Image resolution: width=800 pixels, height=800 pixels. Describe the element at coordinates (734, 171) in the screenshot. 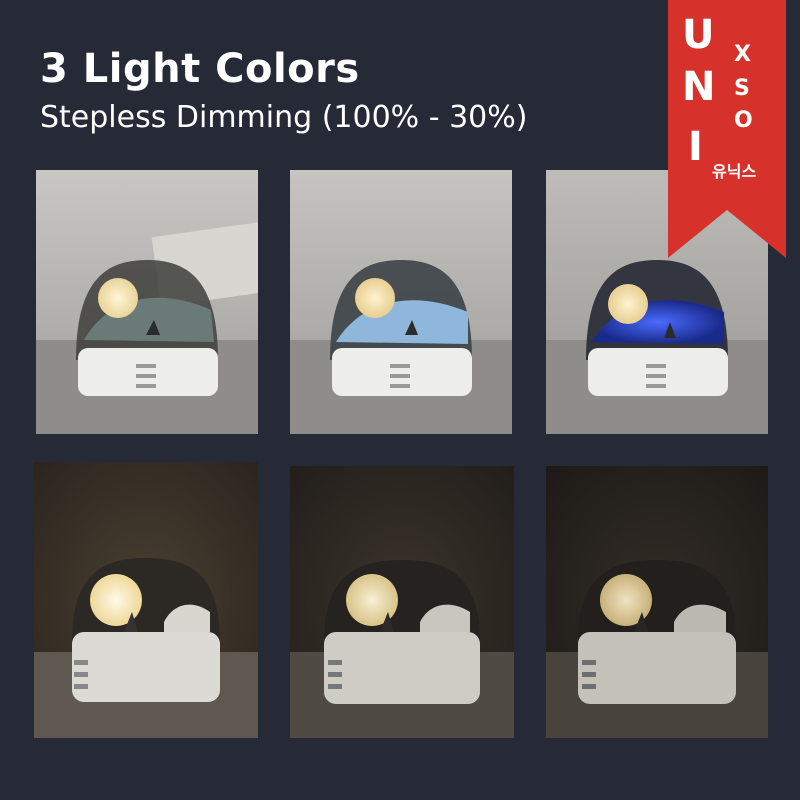

I see `brand-hangul: 유닉스` at that location.